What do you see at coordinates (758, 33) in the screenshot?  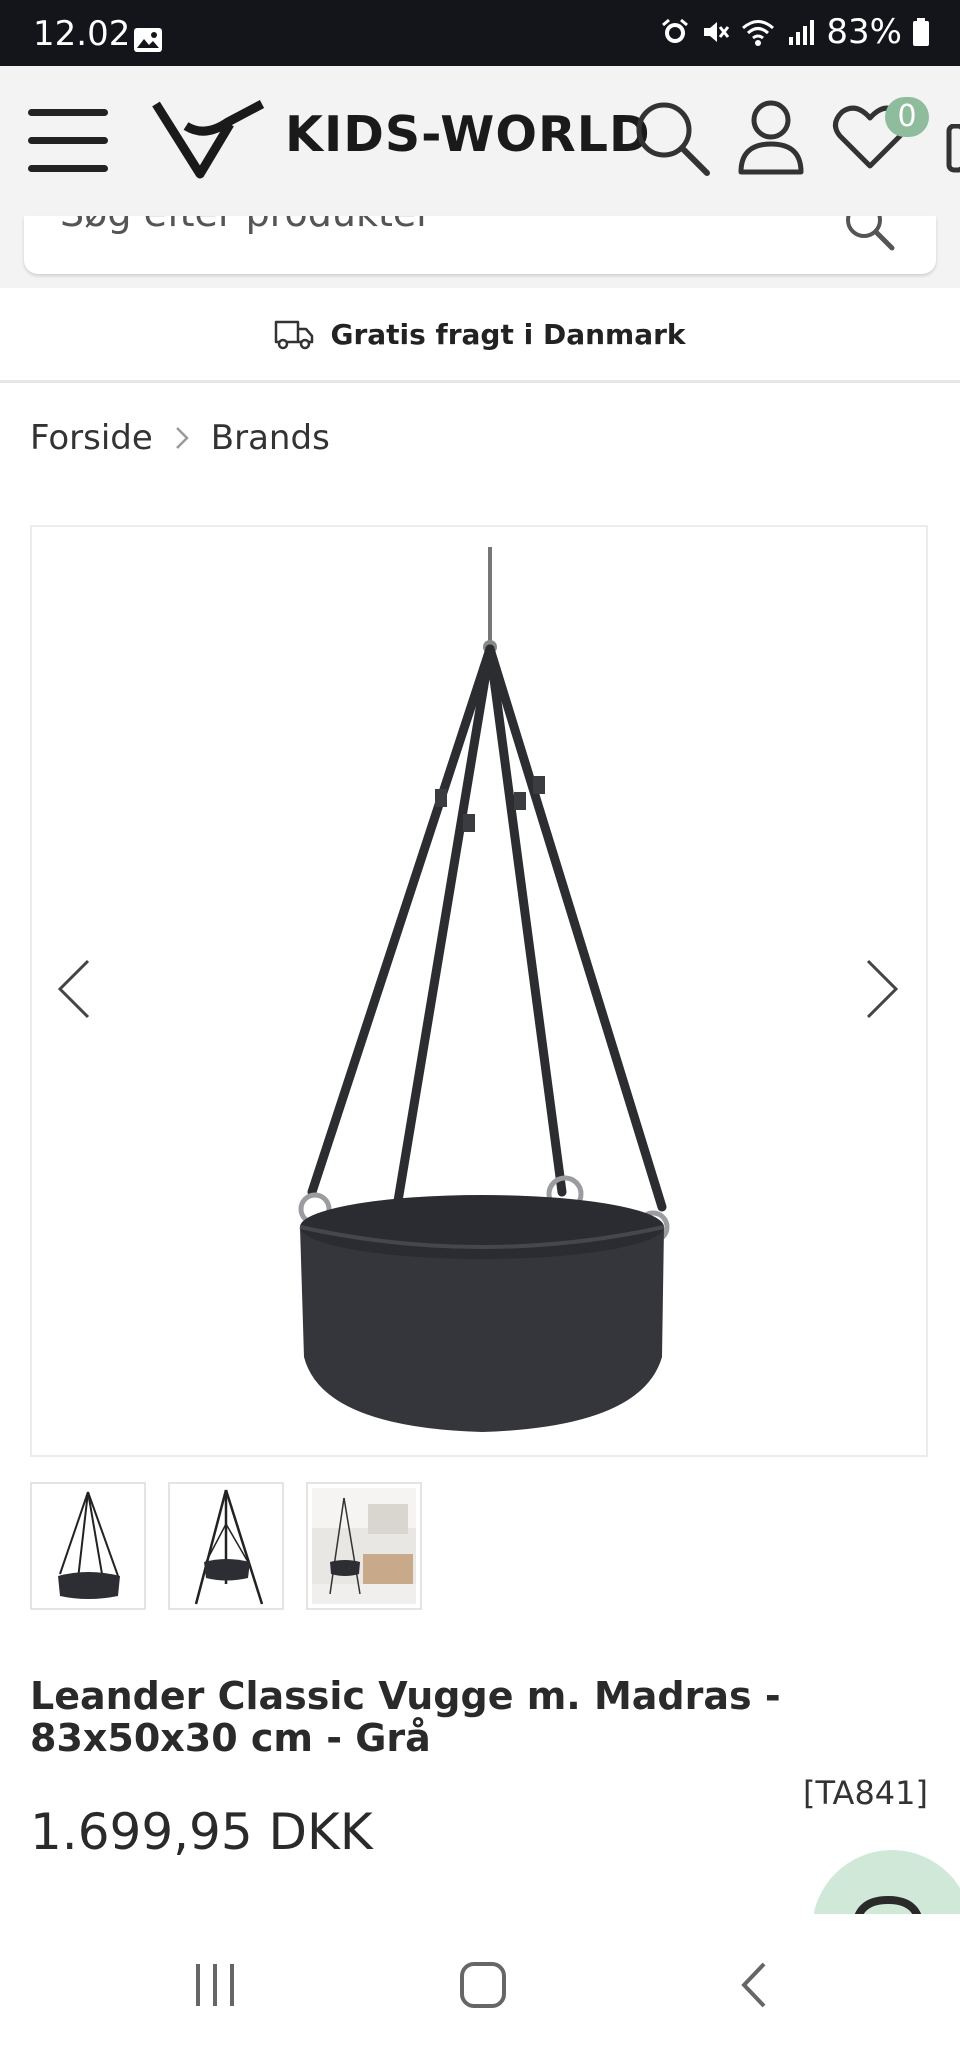 I see `wifi-icon` at bounding box center [758, 33].